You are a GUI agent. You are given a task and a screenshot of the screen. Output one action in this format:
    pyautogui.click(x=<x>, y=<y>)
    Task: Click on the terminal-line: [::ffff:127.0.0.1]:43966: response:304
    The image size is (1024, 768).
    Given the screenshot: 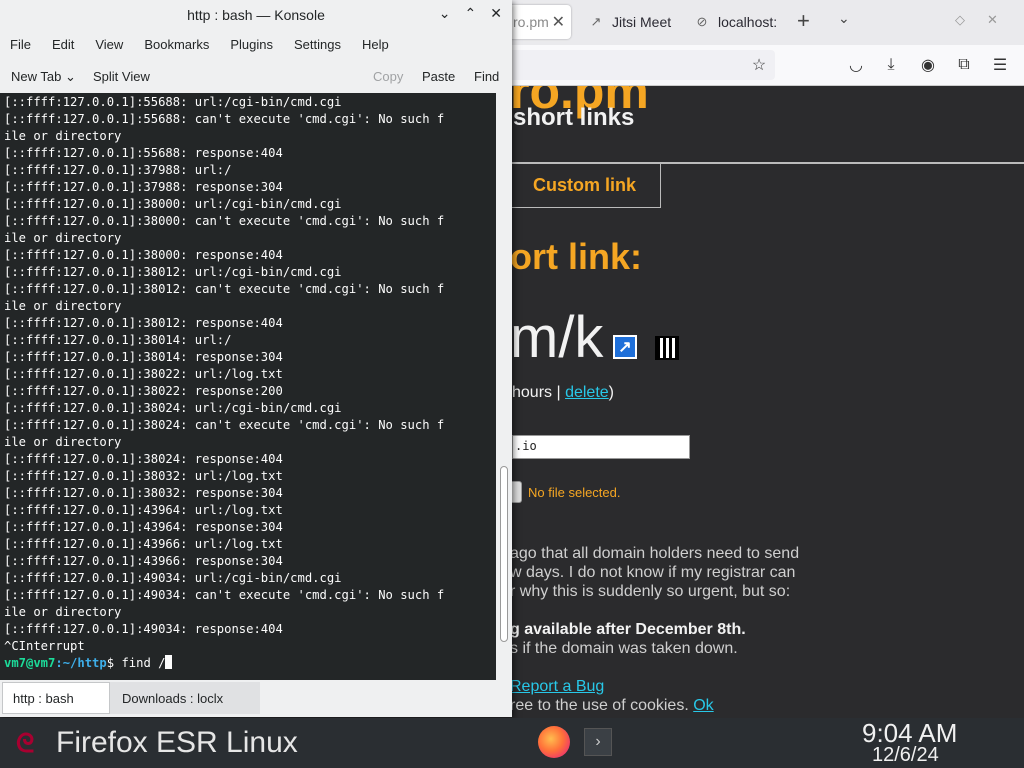 What is the action you would take?
    pyautogui.click(x=143, y=561)
    